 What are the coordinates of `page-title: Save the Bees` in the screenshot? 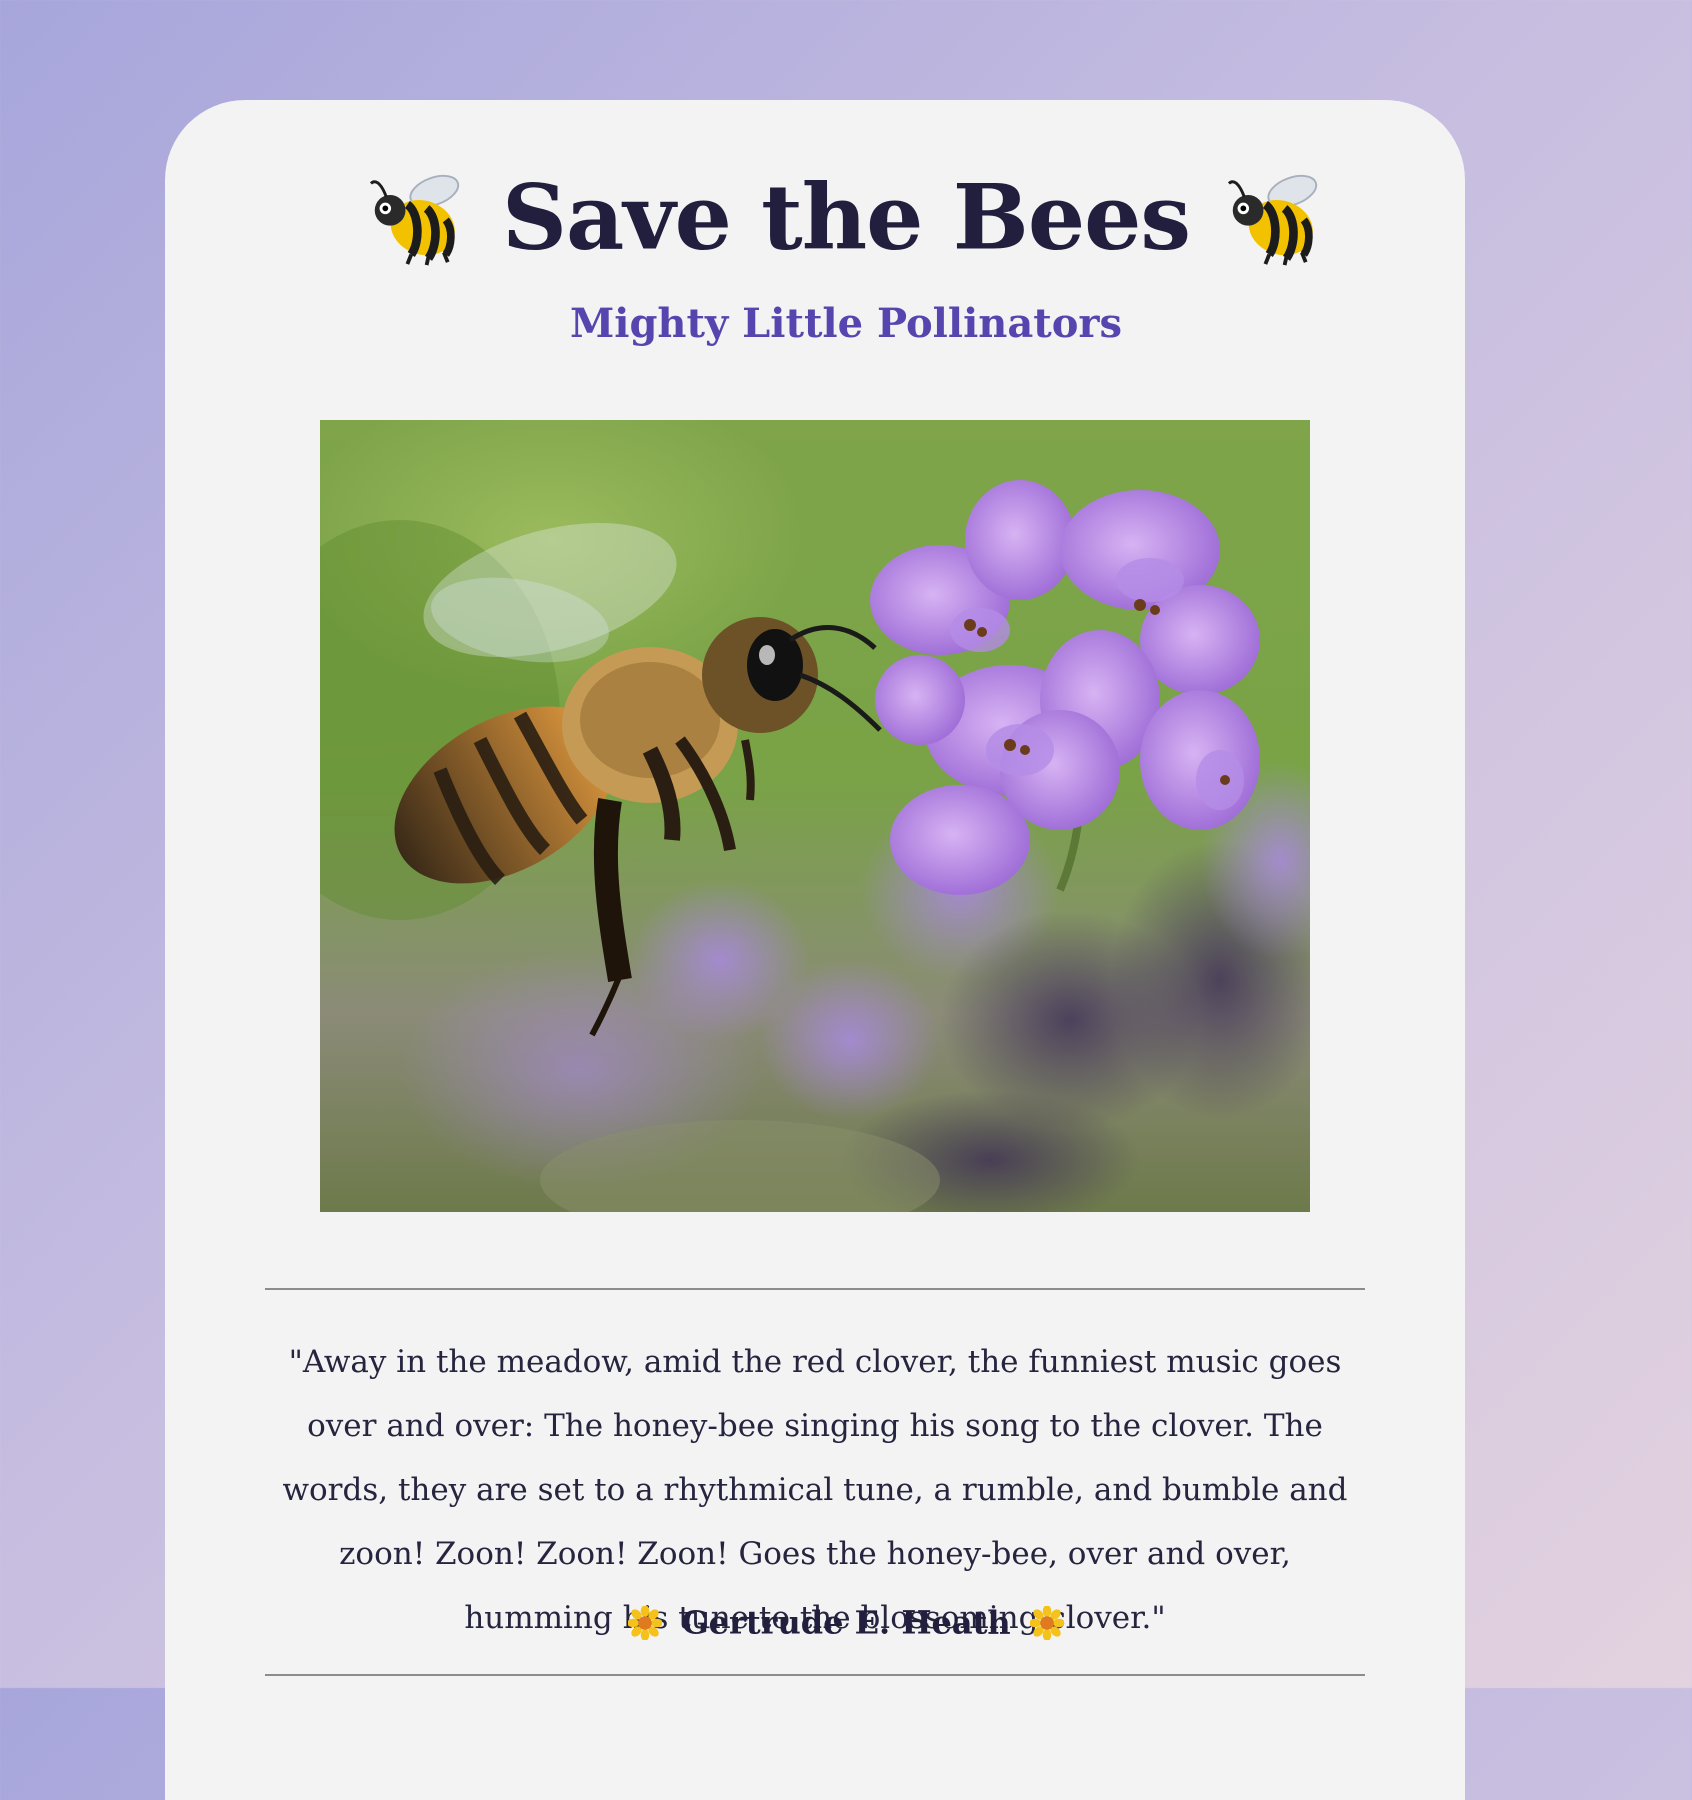 It's located at (846, 214).